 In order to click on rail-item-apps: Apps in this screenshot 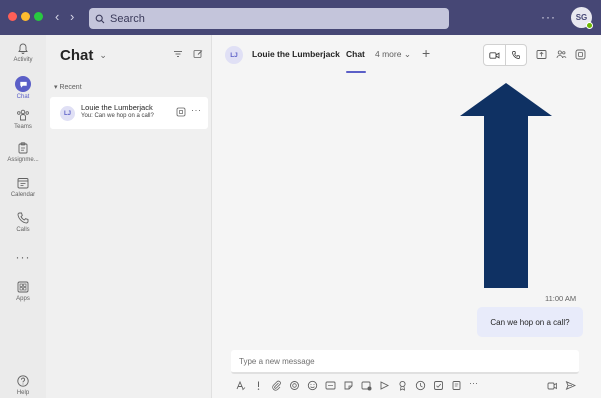, I will do `click(23, 291)`.